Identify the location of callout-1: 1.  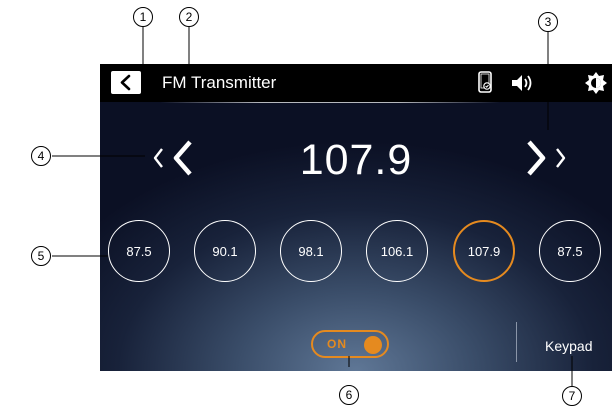
(143, 17).